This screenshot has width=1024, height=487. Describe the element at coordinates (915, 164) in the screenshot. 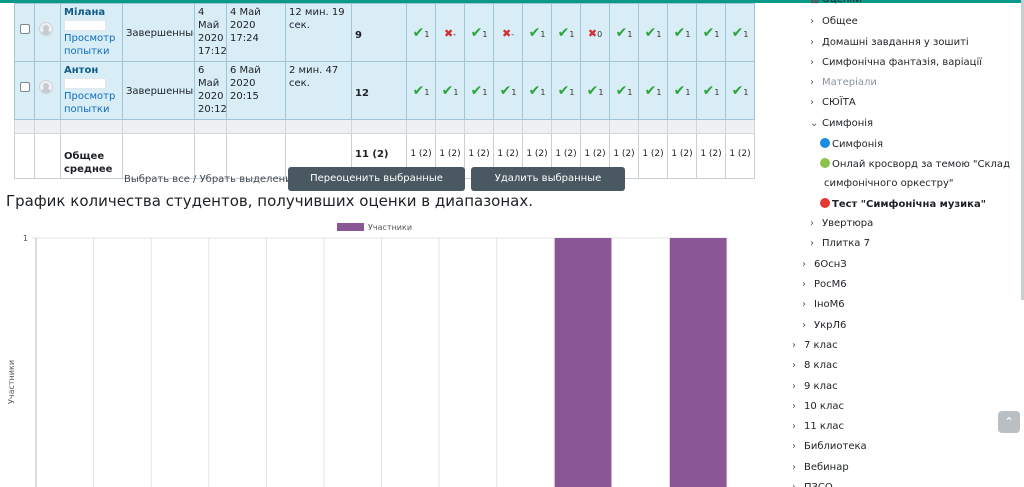

I see `nav-item: Онлай кросворд за темою "Склад` at that location.